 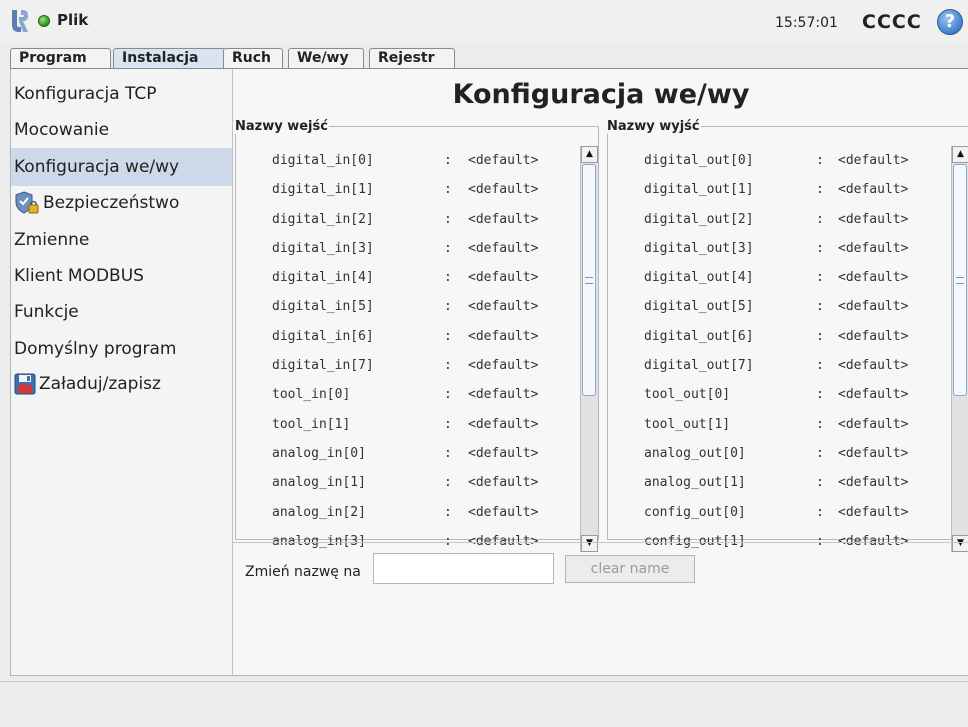 What do you see at coordinates (311, 395) in the screenshot?
I see `io-signal-name: tool_in[0]` at bounding box center [311, 395].